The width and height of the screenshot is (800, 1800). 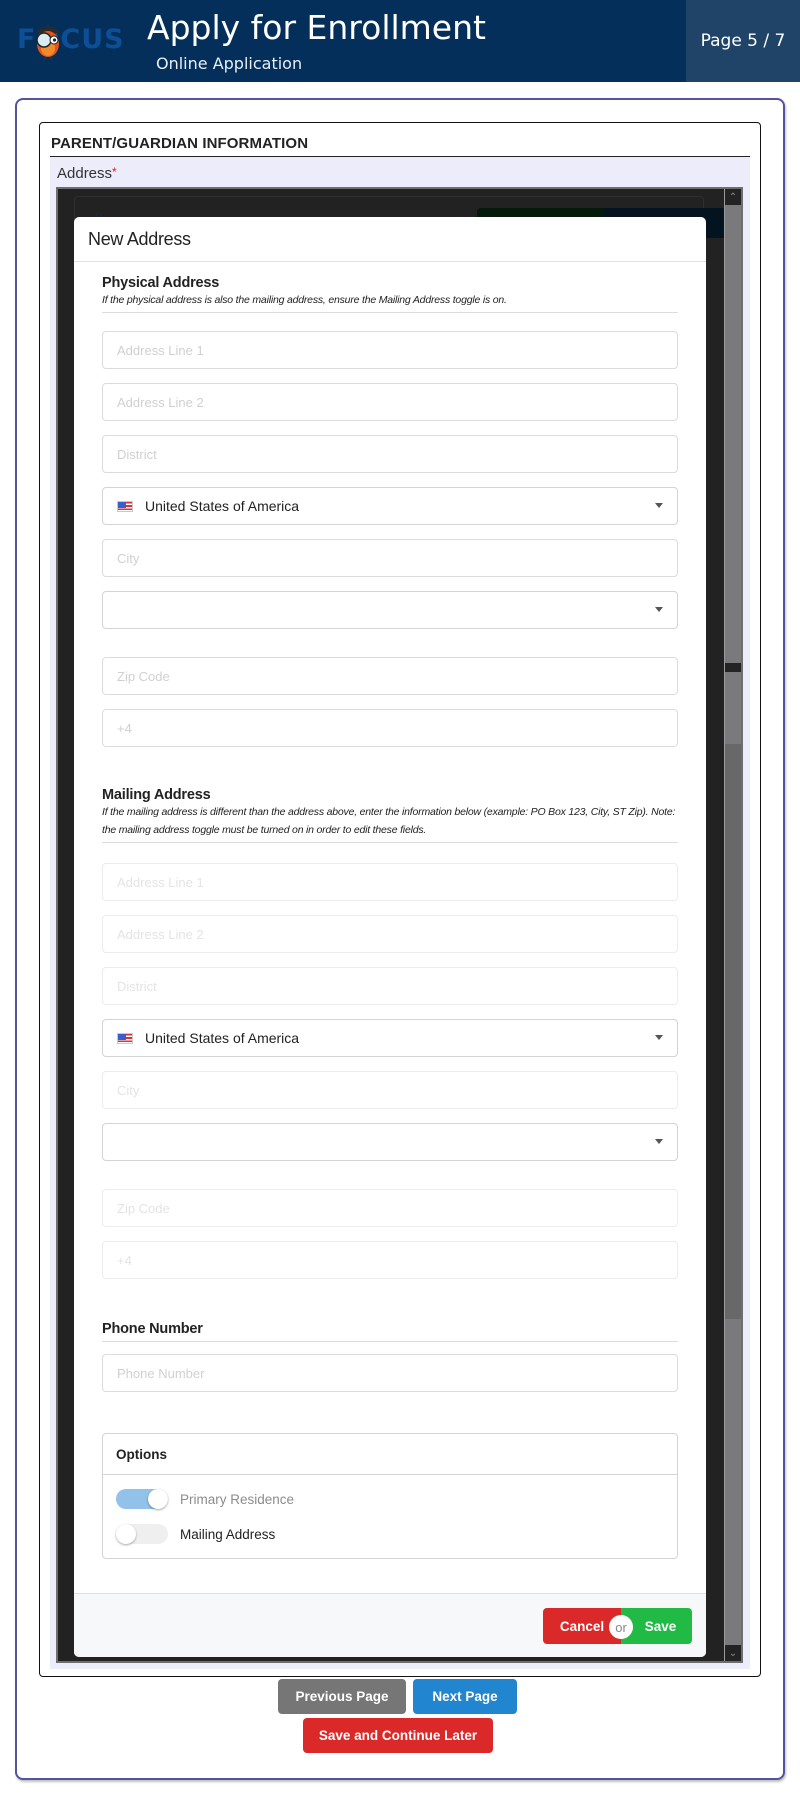 What do you see at coordinates (114, 172) in the screenshot?
I see `required-marker: *` at bounding box center [114, 172].